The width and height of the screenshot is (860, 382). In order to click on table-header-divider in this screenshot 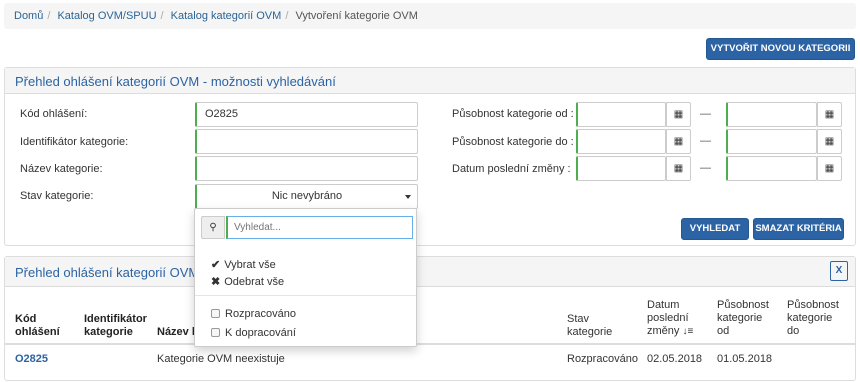, I will do `click(430, 344)`.